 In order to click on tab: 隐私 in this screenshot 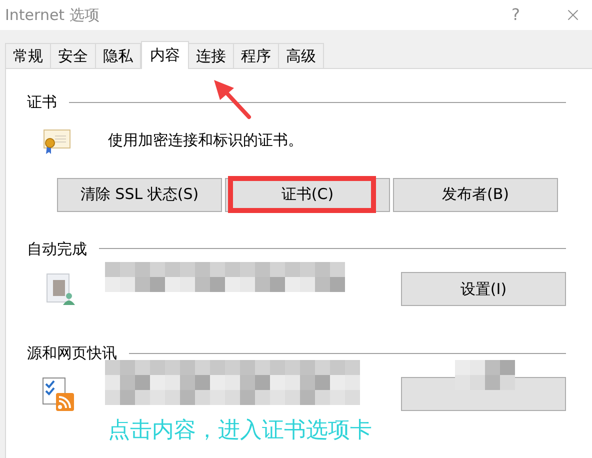, I will do `click(118, 55)`.